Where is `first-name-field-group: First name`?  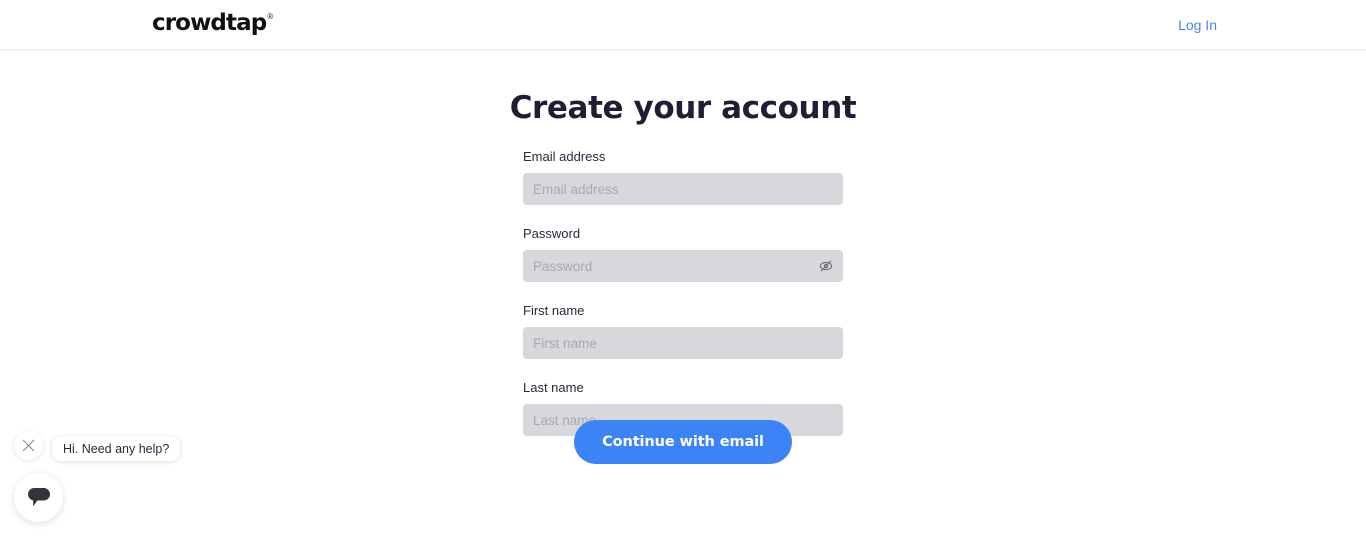 first-name-field-group: First name is located at coordinates (683, 330).